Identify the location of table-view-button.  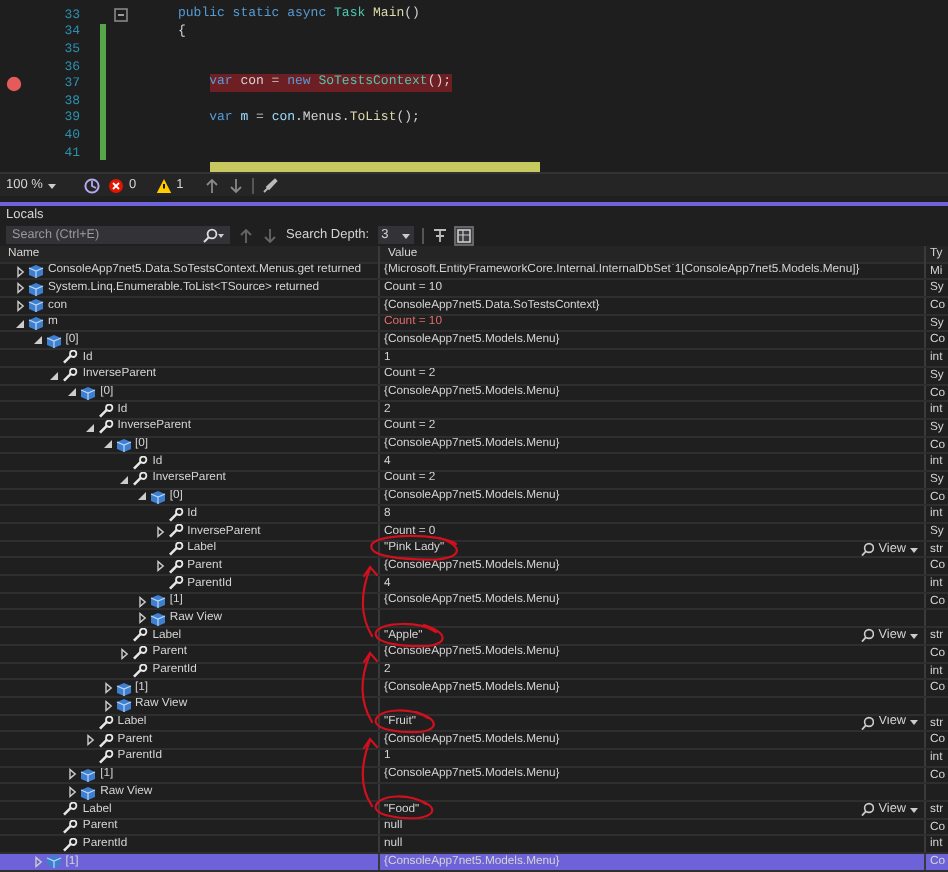
(463, 235).